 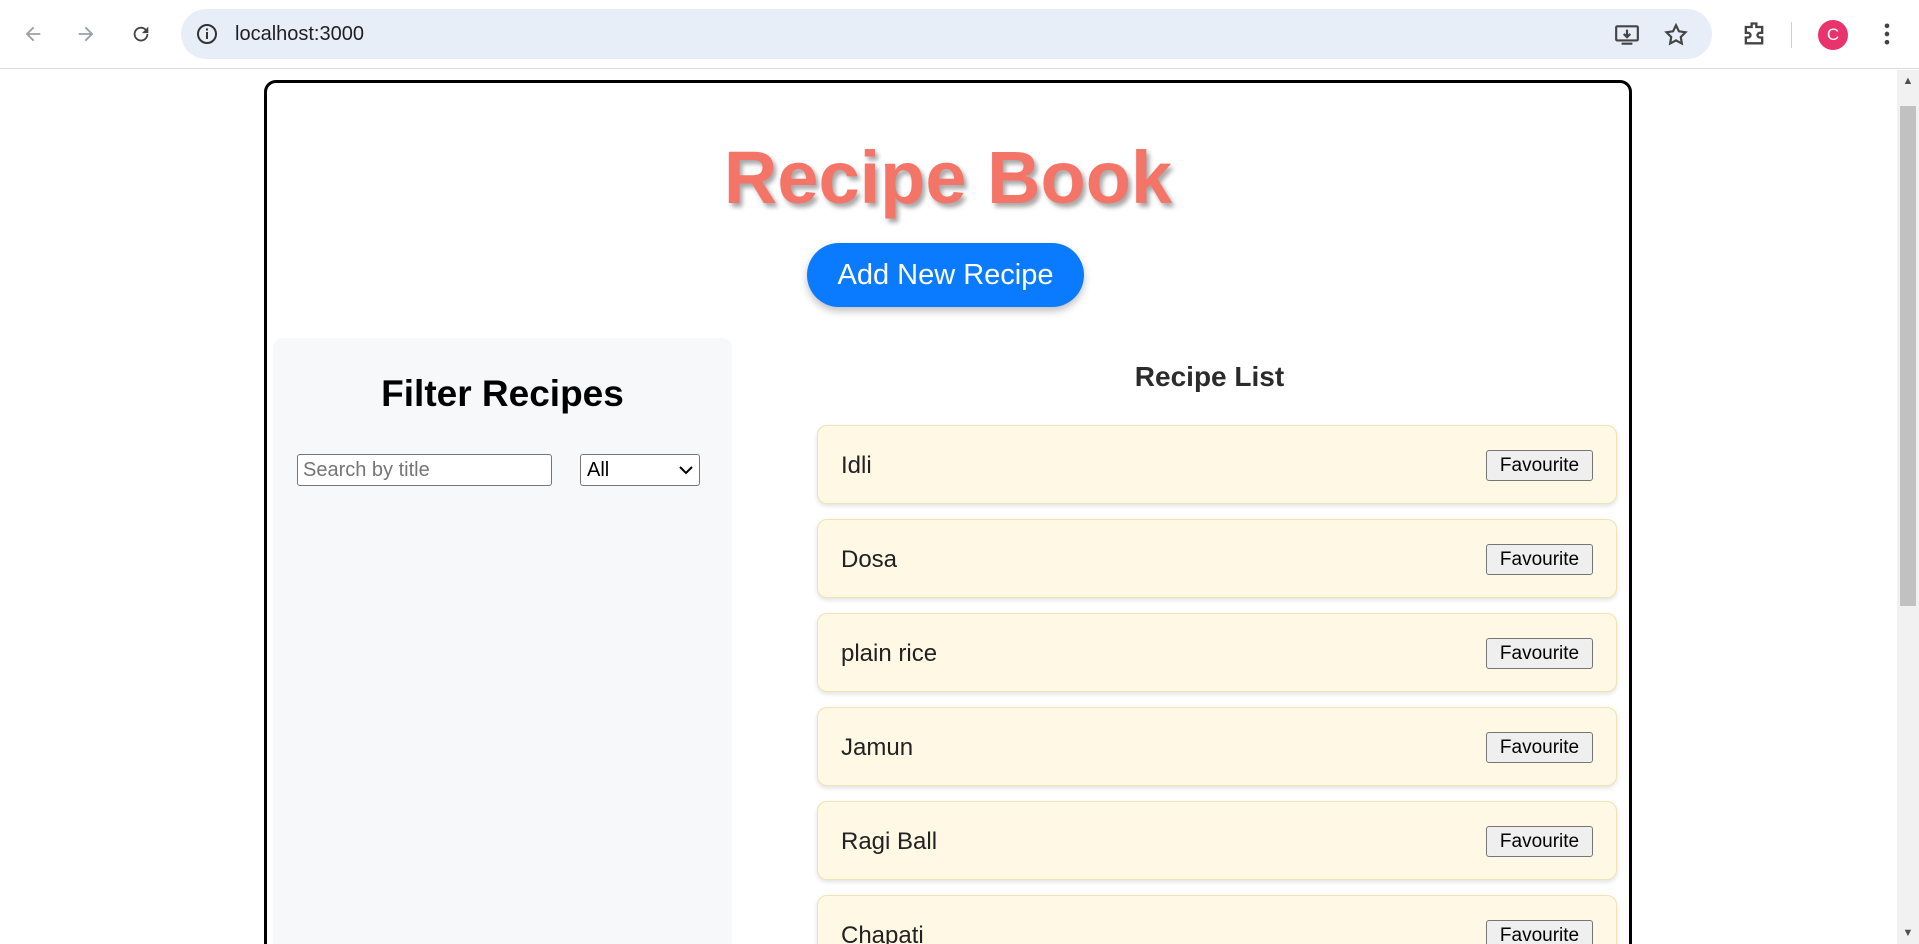 What do you see at coordinates (1217, 919) in the screenshot?
I see `recipe-card: Chapati Favourite` at bounding box center [1217, 919].